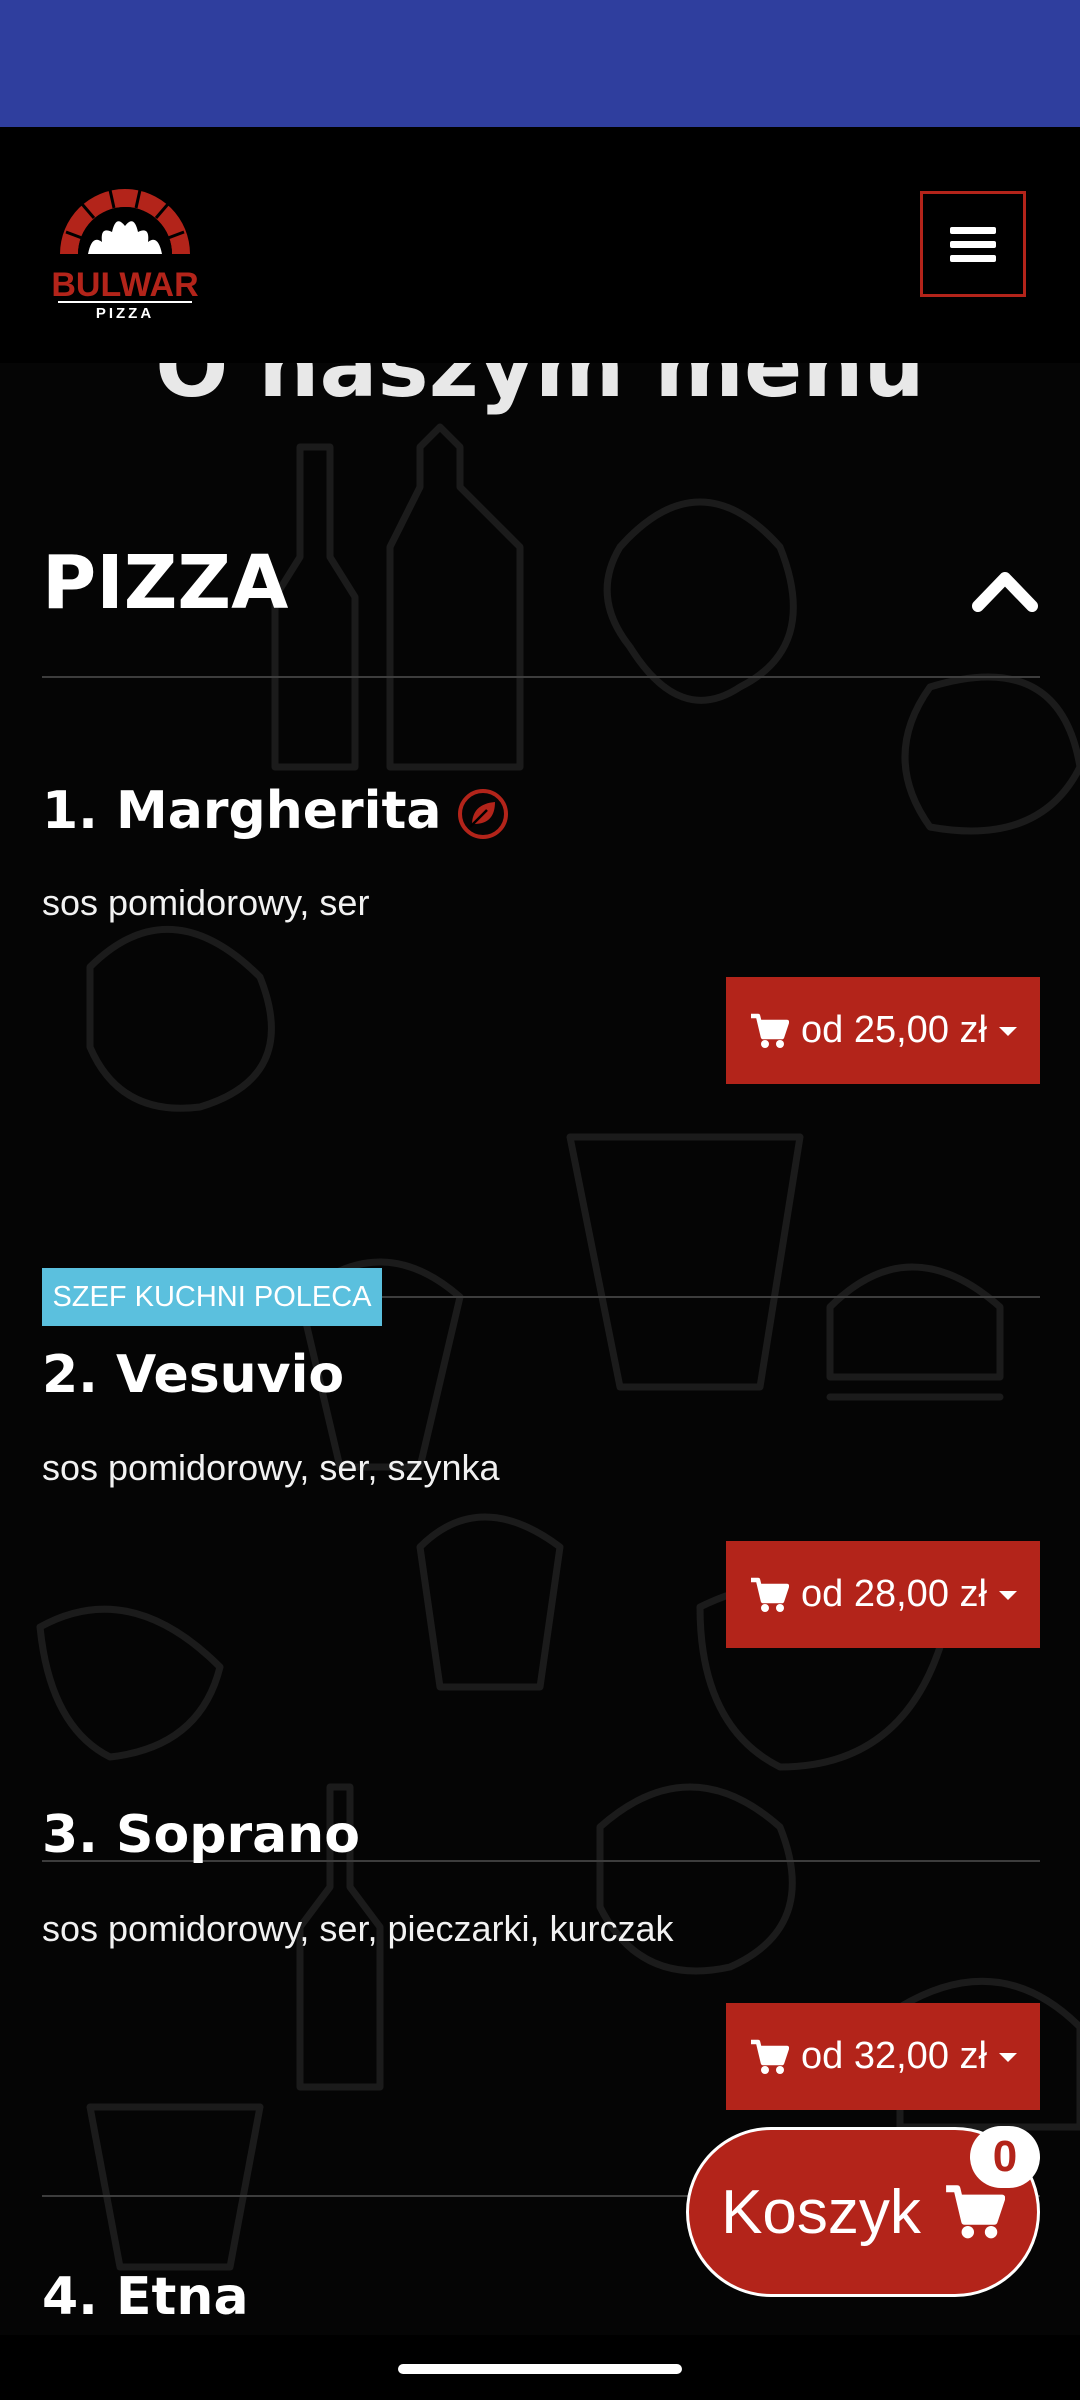 Image resolution: width=1080 pixels, height=2400 pixels. What do you see at coordinates (1005, 2157) in the screenshot?
I see `cart-count-badge: 0` at bounding box center [1005, 2157].